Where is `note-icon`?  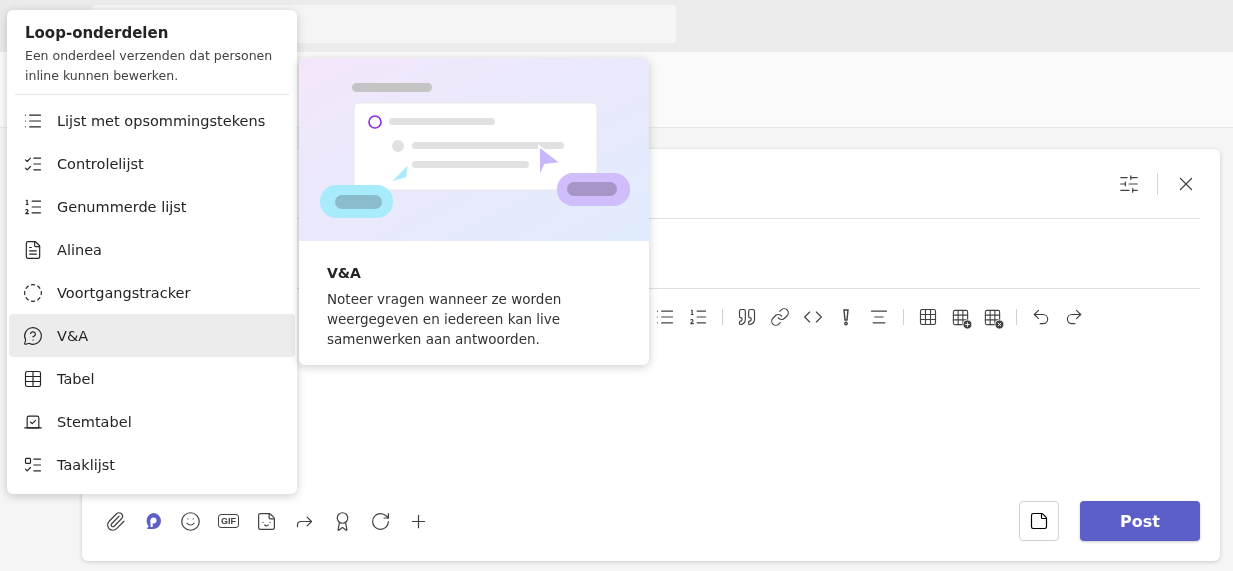
note-icon is located at coordinates (1039, 521).